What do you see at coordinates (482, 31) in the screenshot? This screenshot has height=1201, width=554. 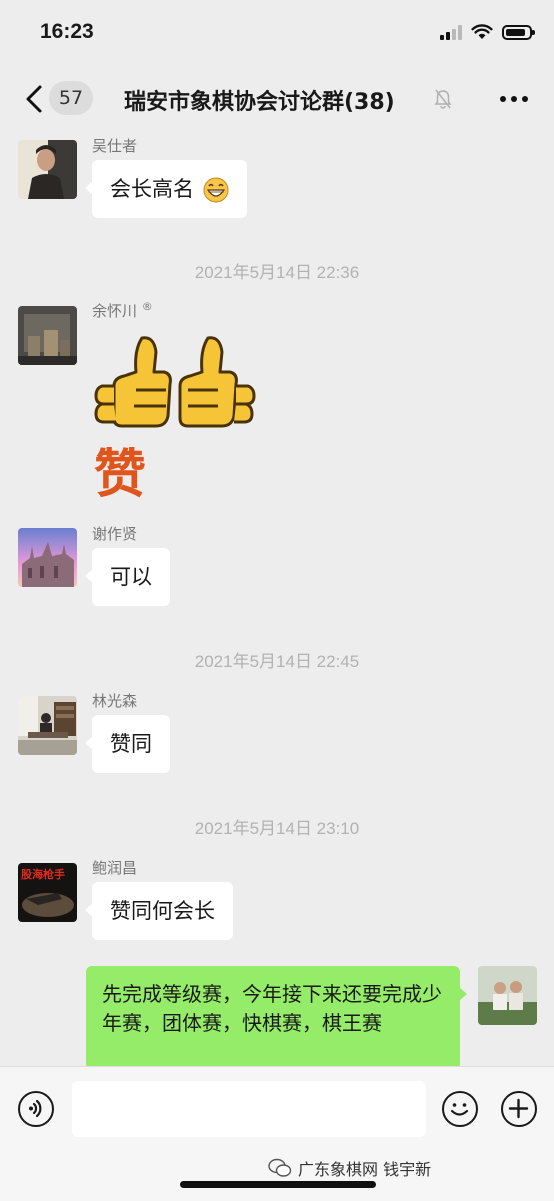 I see `wifi-icon` at bounding box center [482, 31].